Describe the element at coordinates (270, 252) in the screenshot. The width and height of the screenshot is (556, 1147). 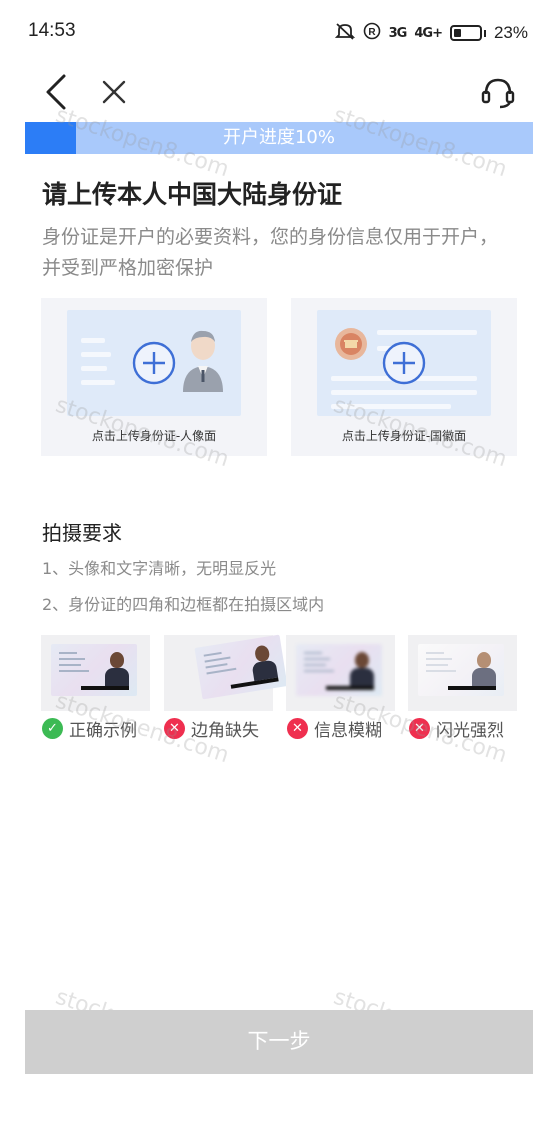
I see `page-subtitle: 身份证是开户的必要资料，您的身份信息仅用于开户，并受到严格加密保护` at that location.